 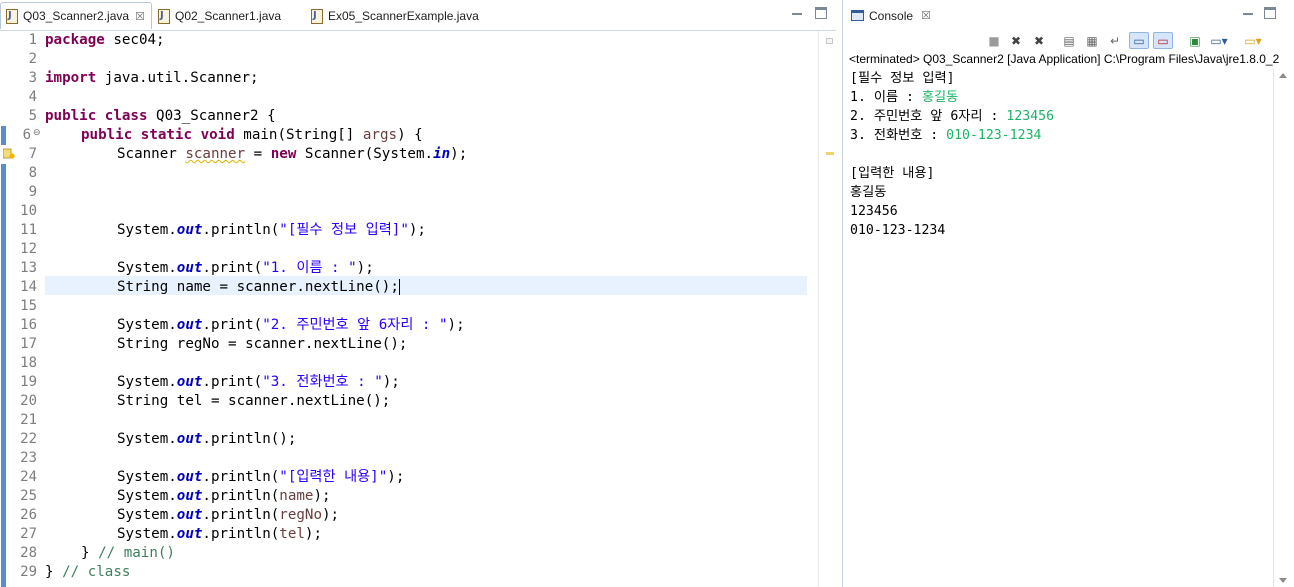 What do you see at coordinates (1039, 40) in the screenshot?
I see `remove-all-icon: ✖` at bounding box center [1039, 40].